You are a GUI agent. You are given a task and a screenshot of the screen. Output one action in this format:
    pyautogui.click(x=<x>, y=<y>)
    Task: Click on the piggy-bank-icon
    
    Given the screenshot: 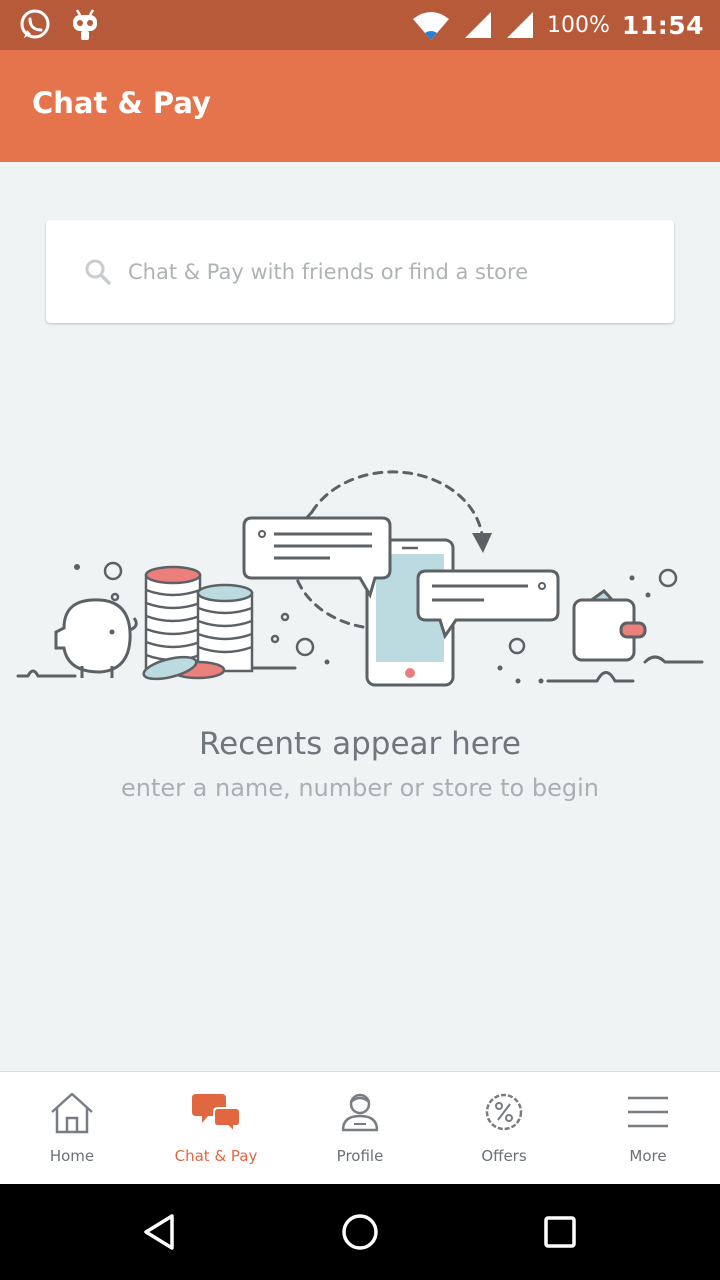 What is the action you would take?
    pyautogui.click(x=96, y=638)
    